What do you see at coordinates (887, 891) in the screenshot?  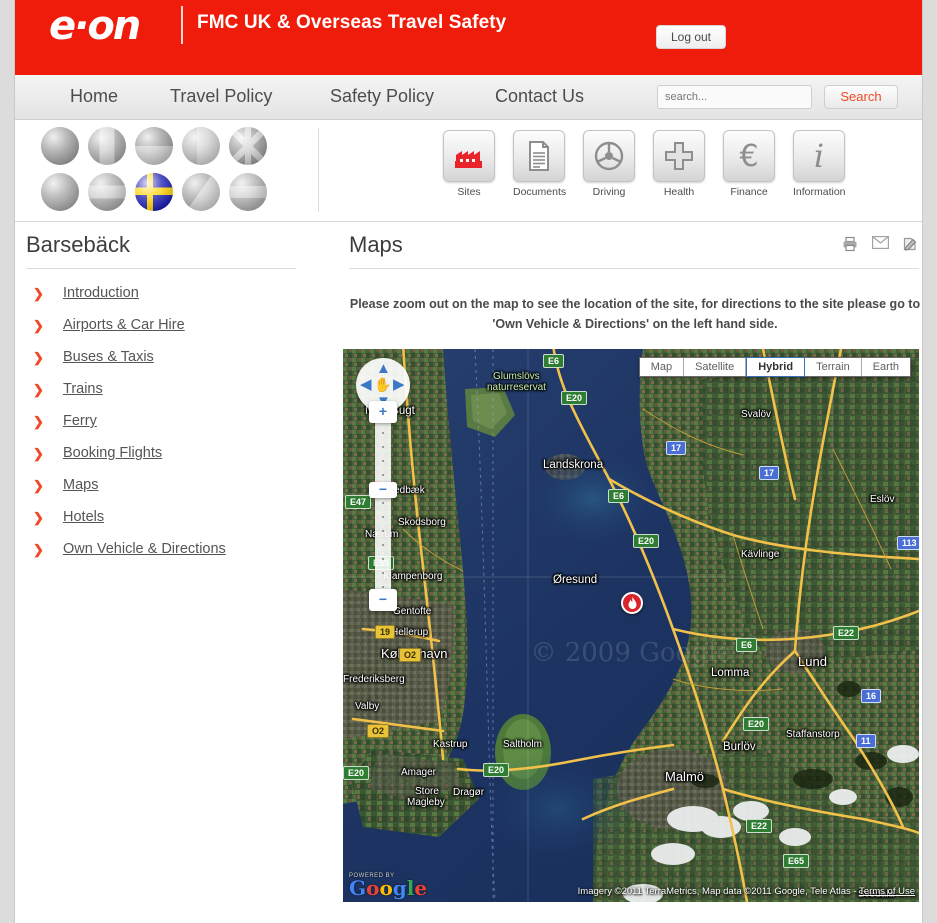 I see `terms-of-use-link: Terms of Use` at bounding box center [887, 891].